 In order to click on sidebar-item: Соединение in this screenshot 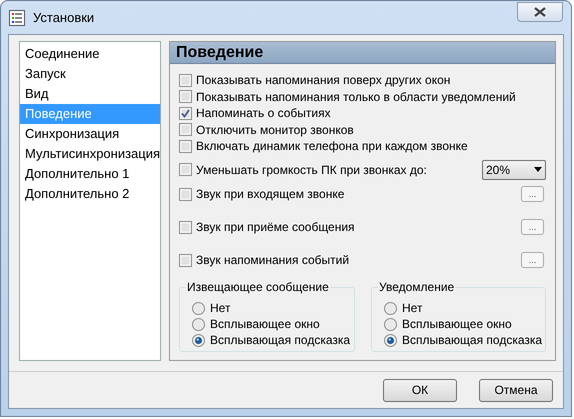, I will do `click(90, 54)`.